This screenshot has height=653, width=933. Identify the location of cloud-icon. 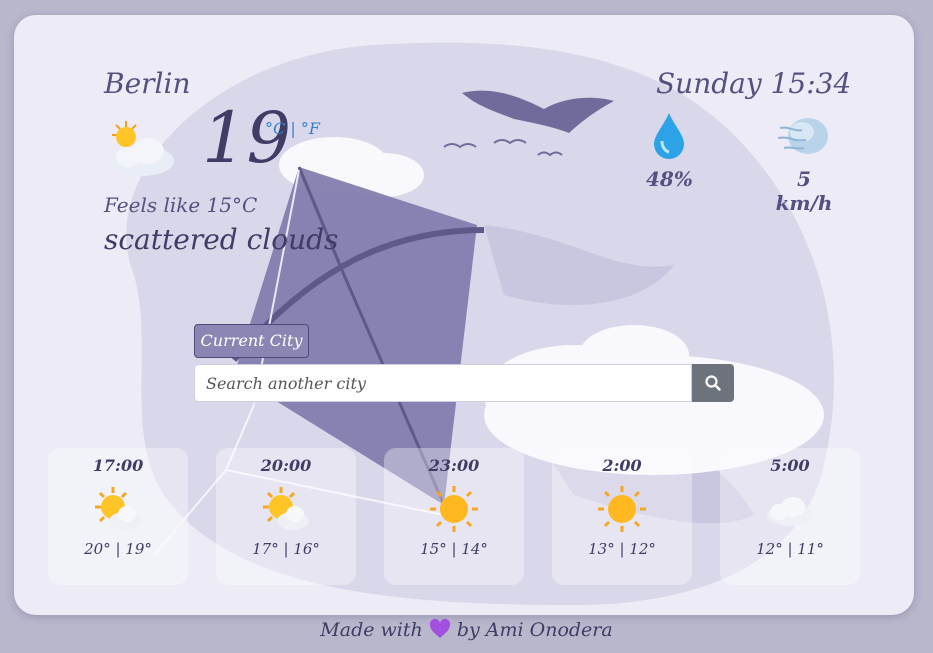
(790, 511).